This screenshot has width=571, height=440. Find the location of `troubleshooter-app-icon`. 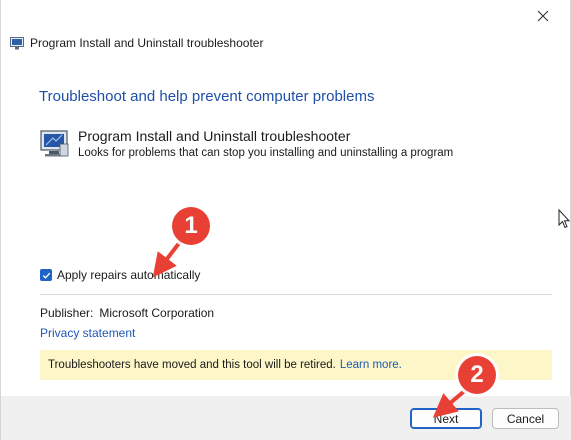

troubleshooter-app-icon is located at coordinates (17, 42).